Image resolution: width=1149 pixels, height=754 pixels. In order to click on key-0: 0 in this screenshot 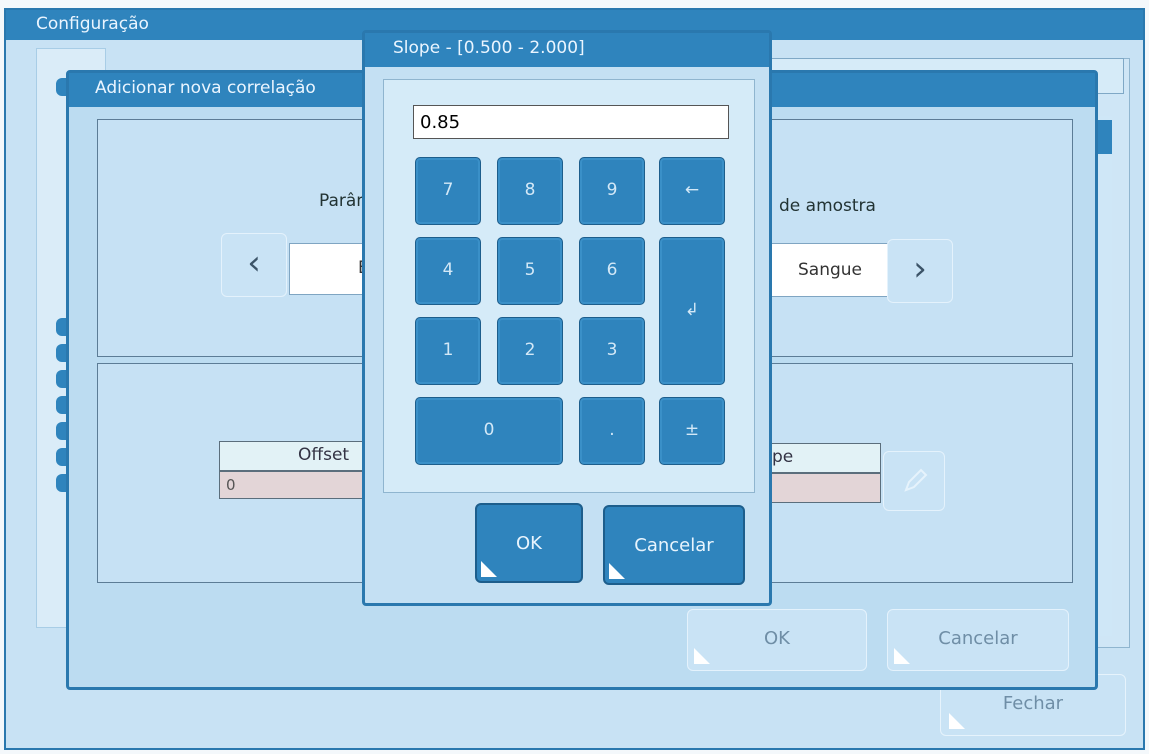, I will do `click(489, 431)`.